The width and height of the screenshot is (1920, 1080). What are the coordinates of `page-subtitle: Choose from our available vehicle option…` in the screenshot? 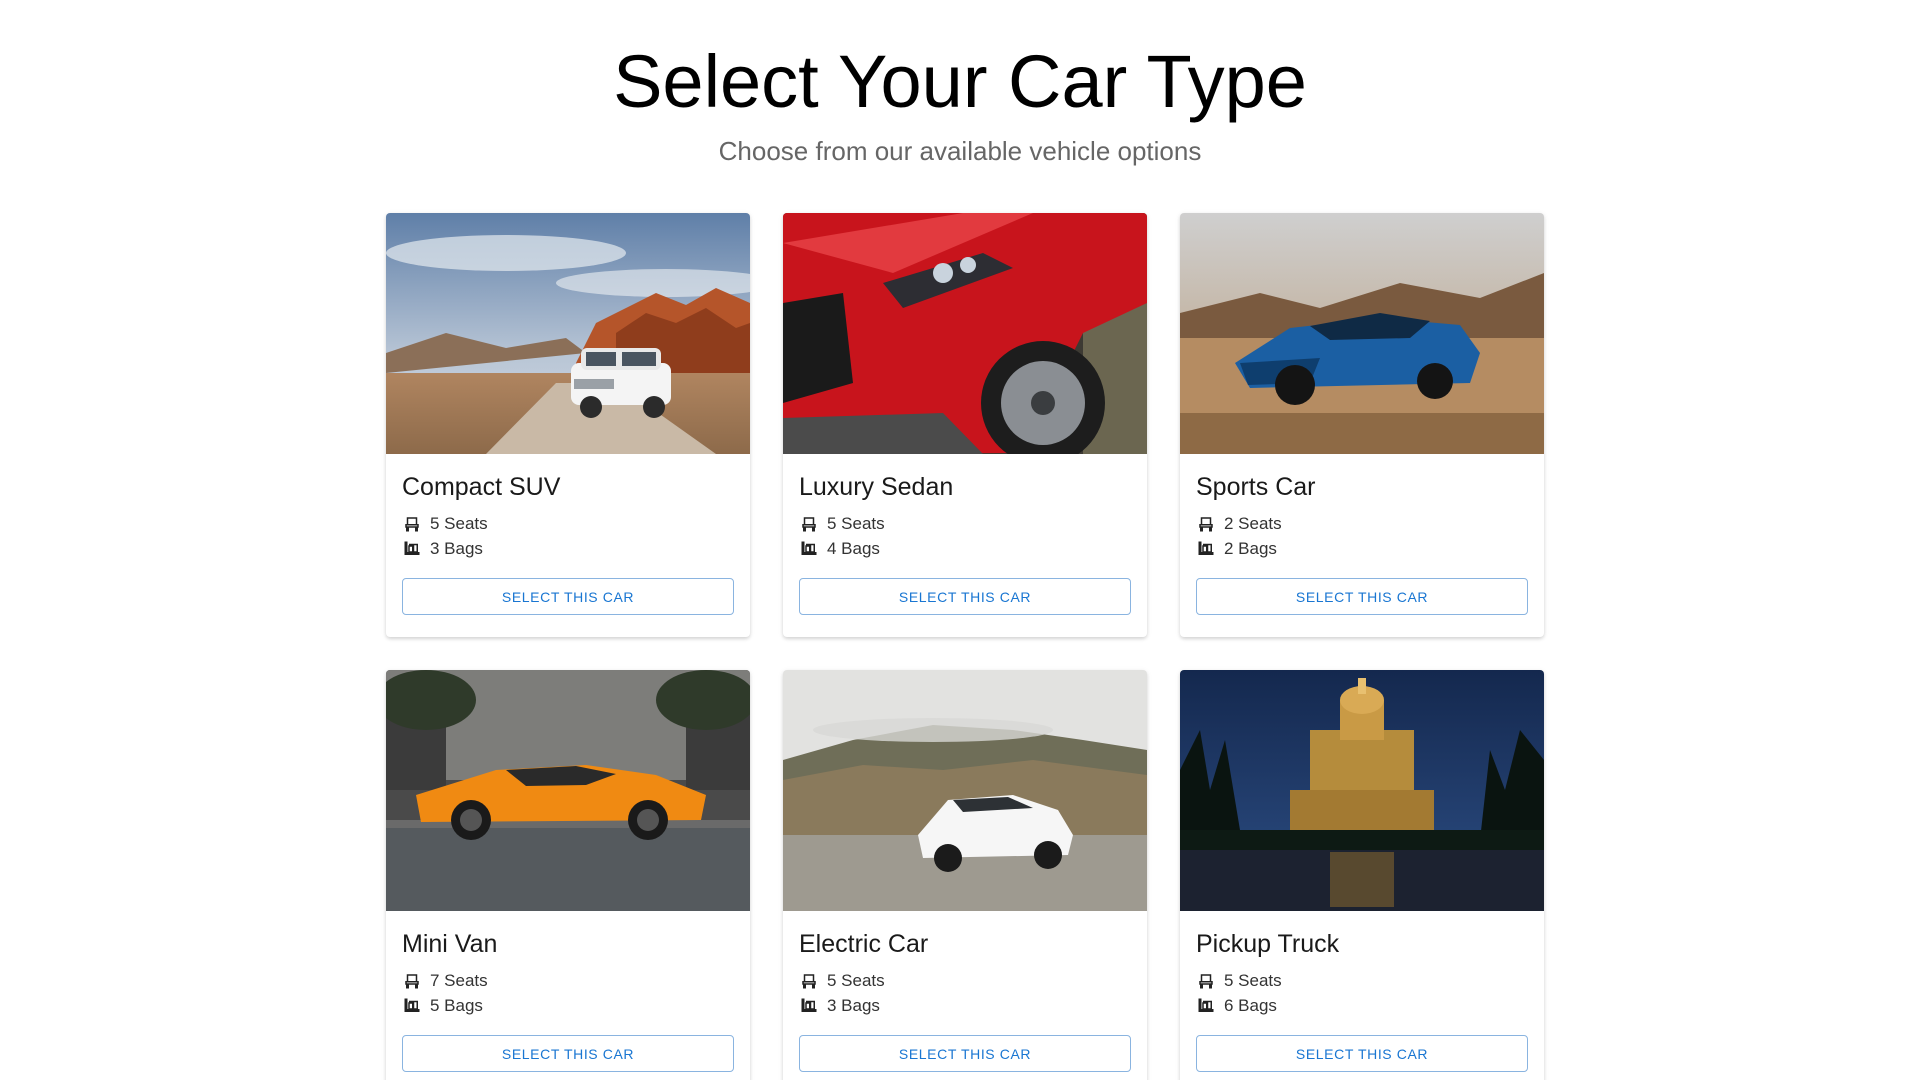 It's located at (960, 151).